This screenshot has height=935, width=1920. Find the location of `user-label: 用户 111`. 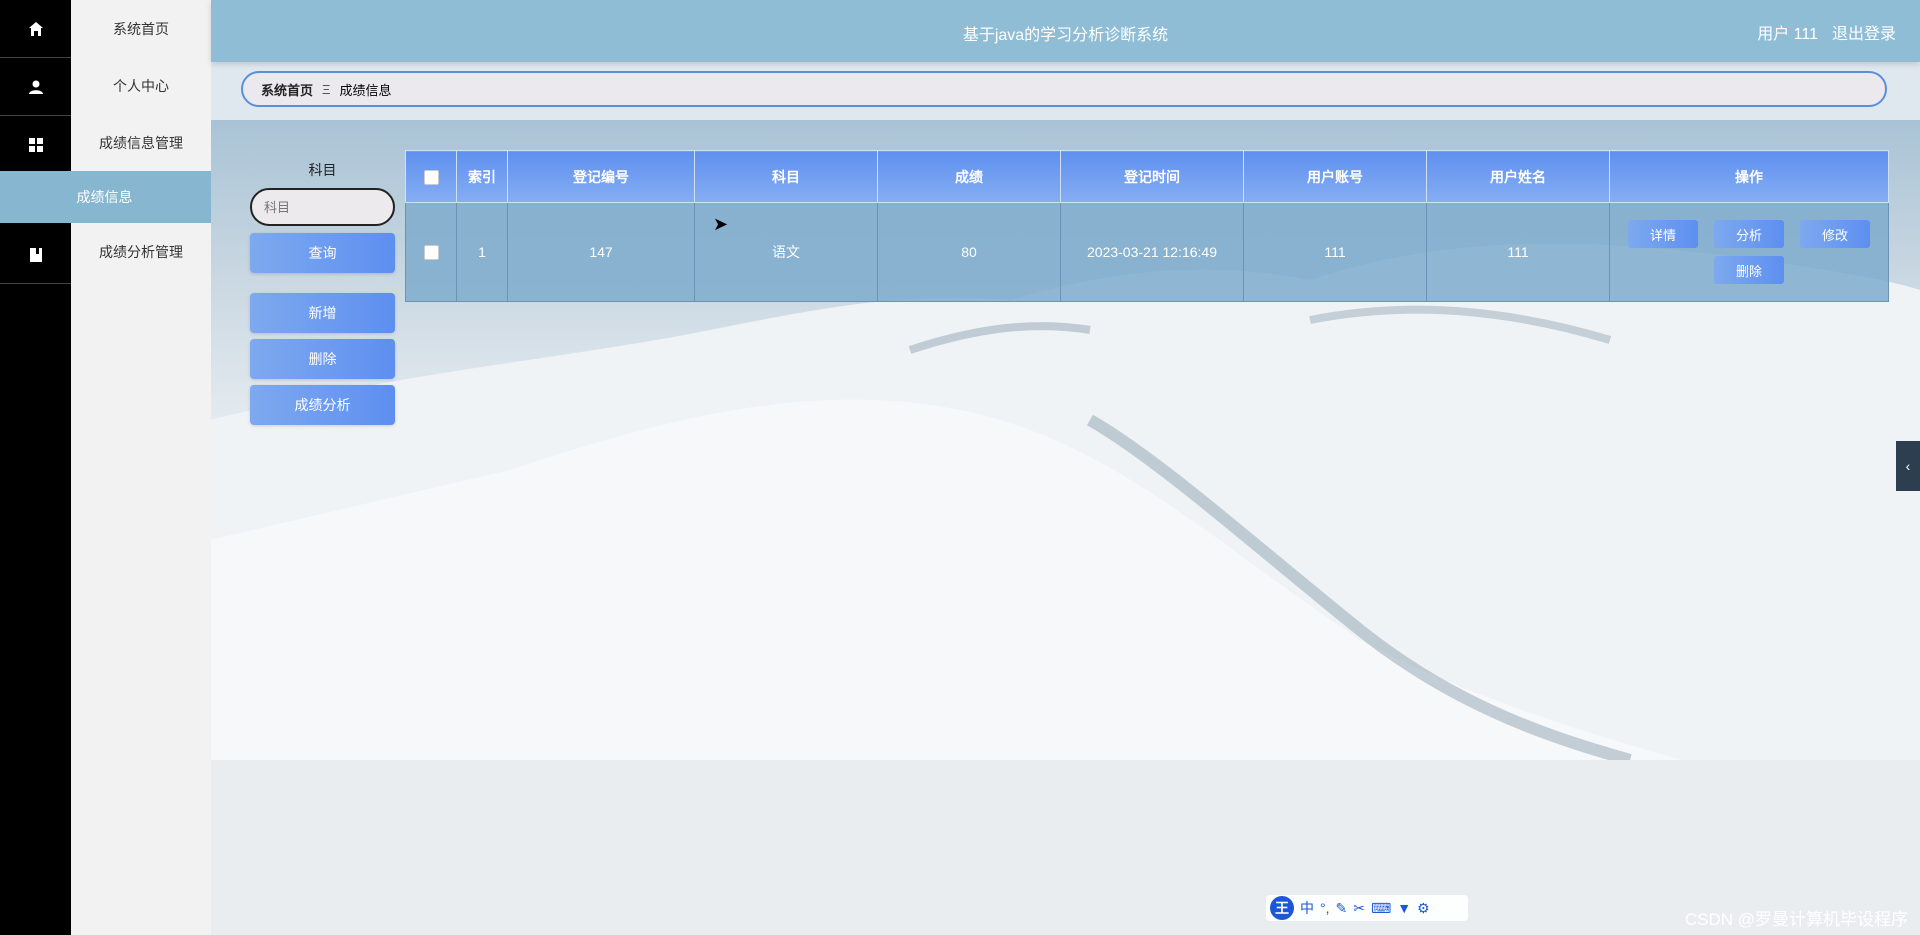

user-label: 用户 111 is located at coordinates (1787, 34).